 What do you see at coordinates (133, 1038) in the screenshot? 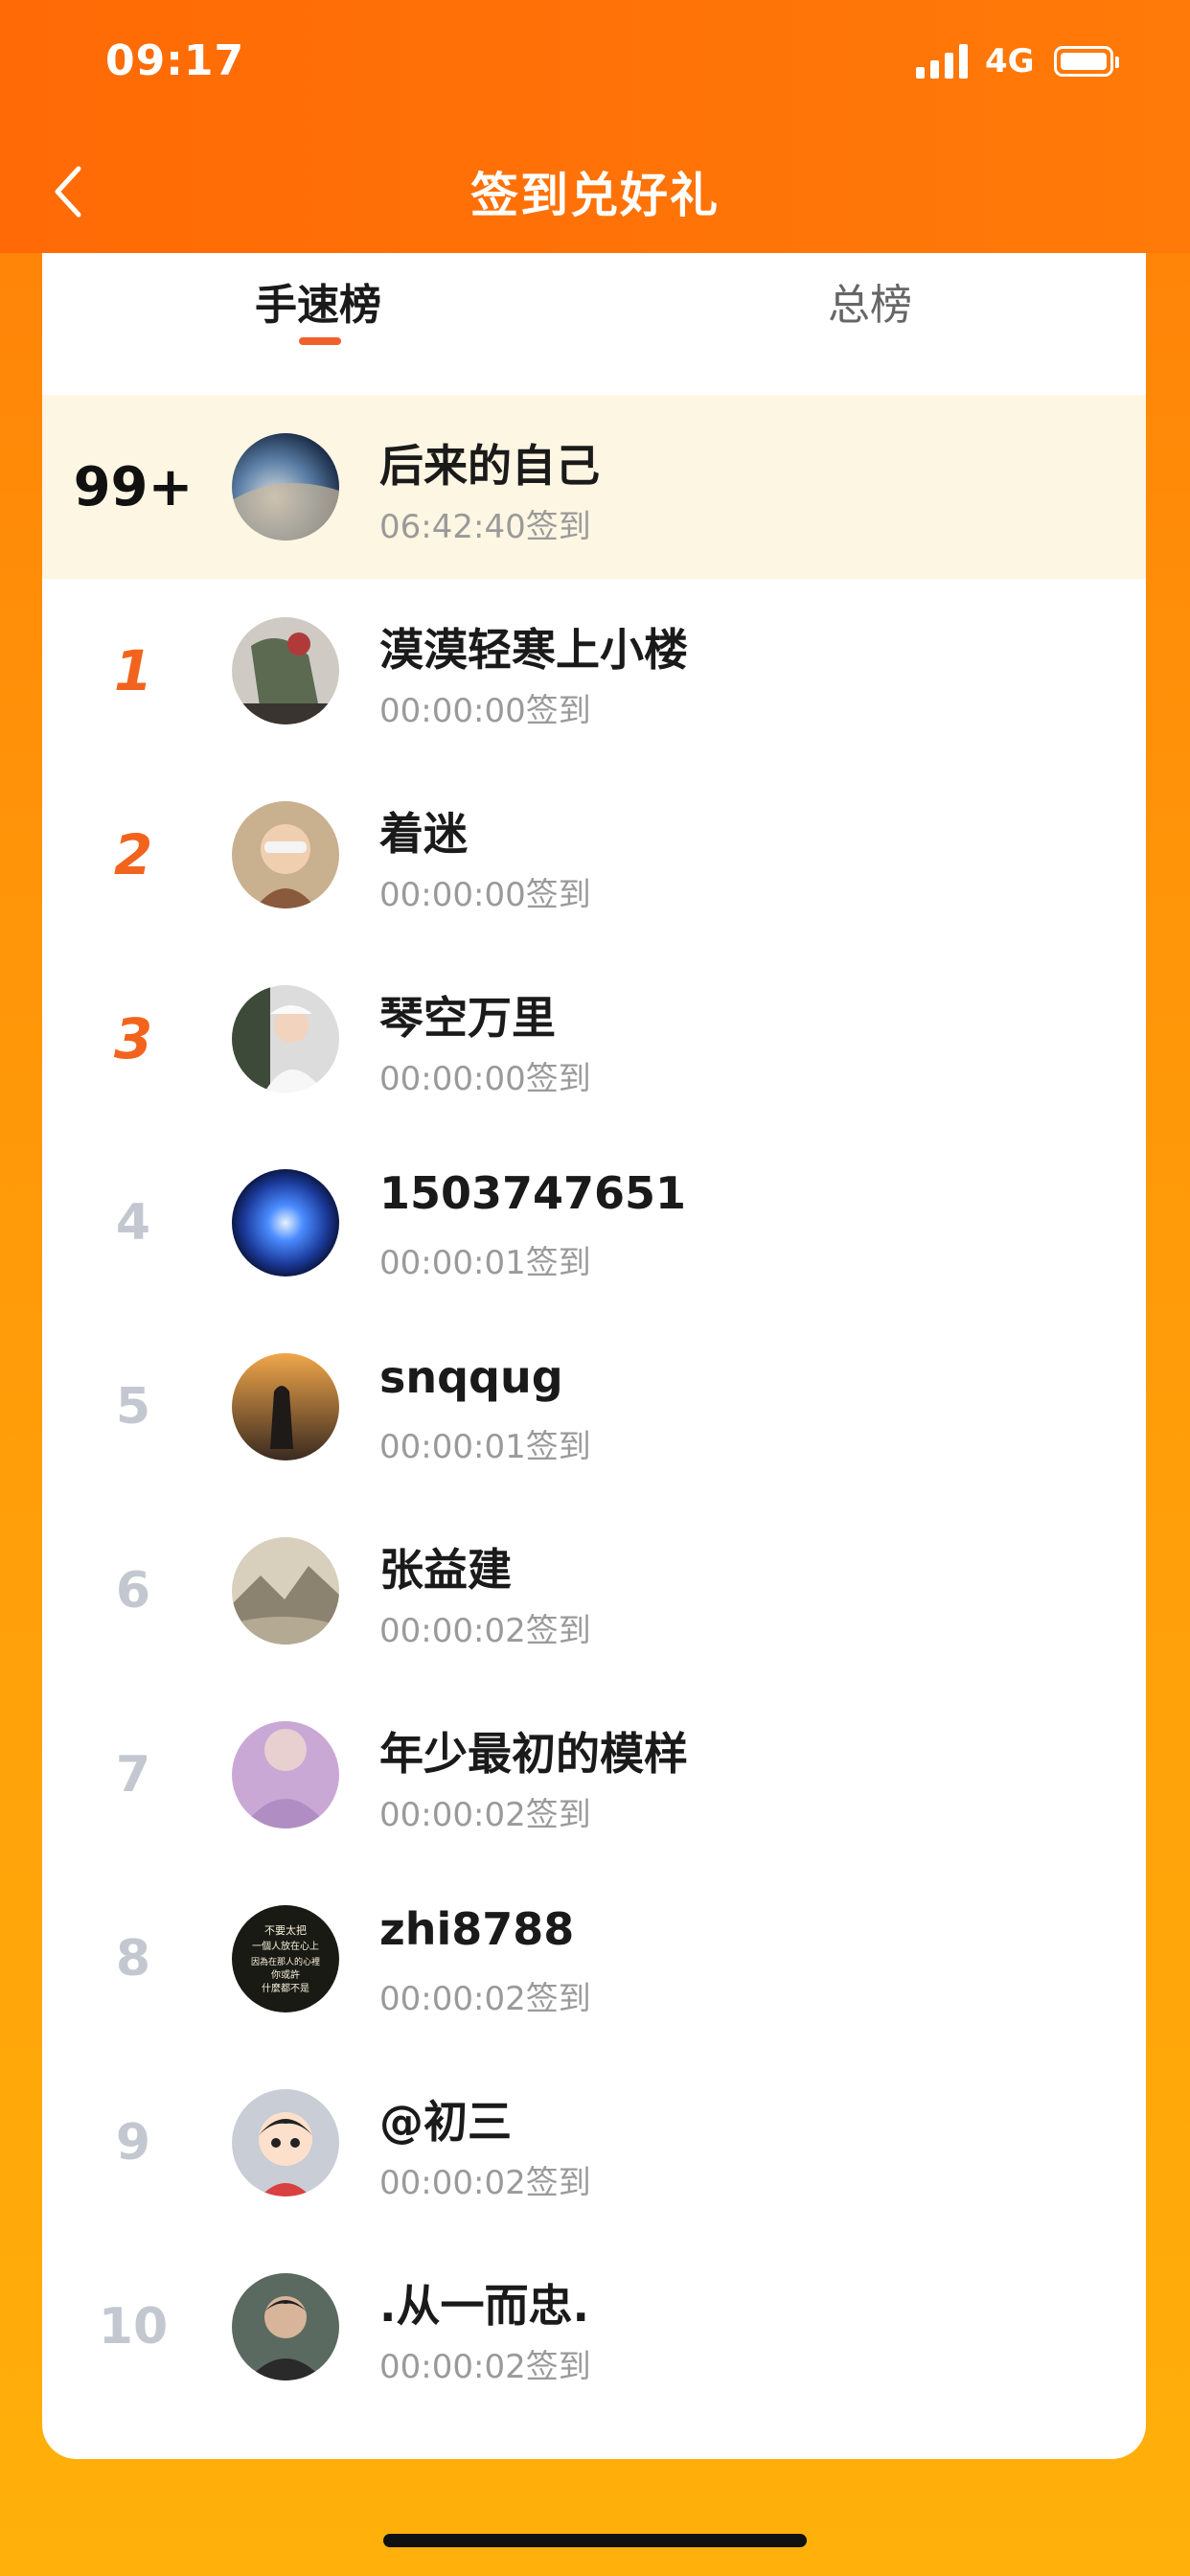
I see `rank-number: 3` at bounding box center [133, 1038].